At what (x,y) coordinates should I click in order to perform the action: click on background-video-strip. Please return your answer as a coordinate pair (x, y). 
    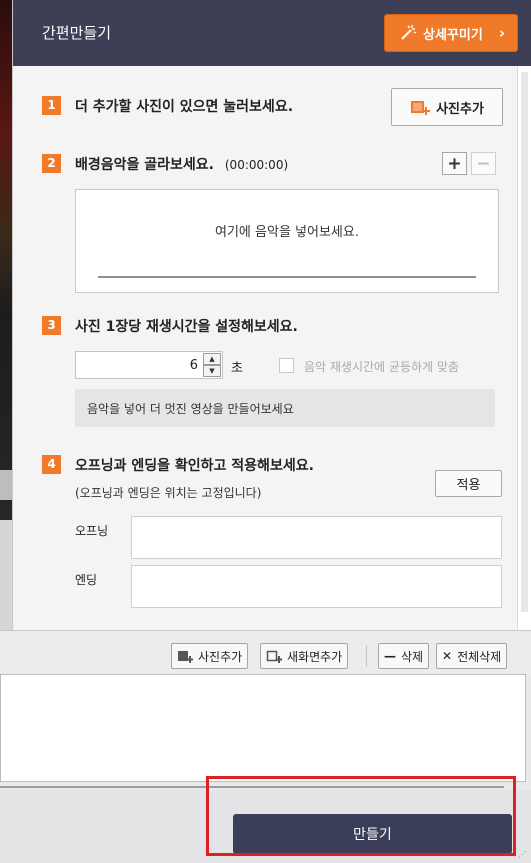
    Looking at the image, I should click on (6, 260).